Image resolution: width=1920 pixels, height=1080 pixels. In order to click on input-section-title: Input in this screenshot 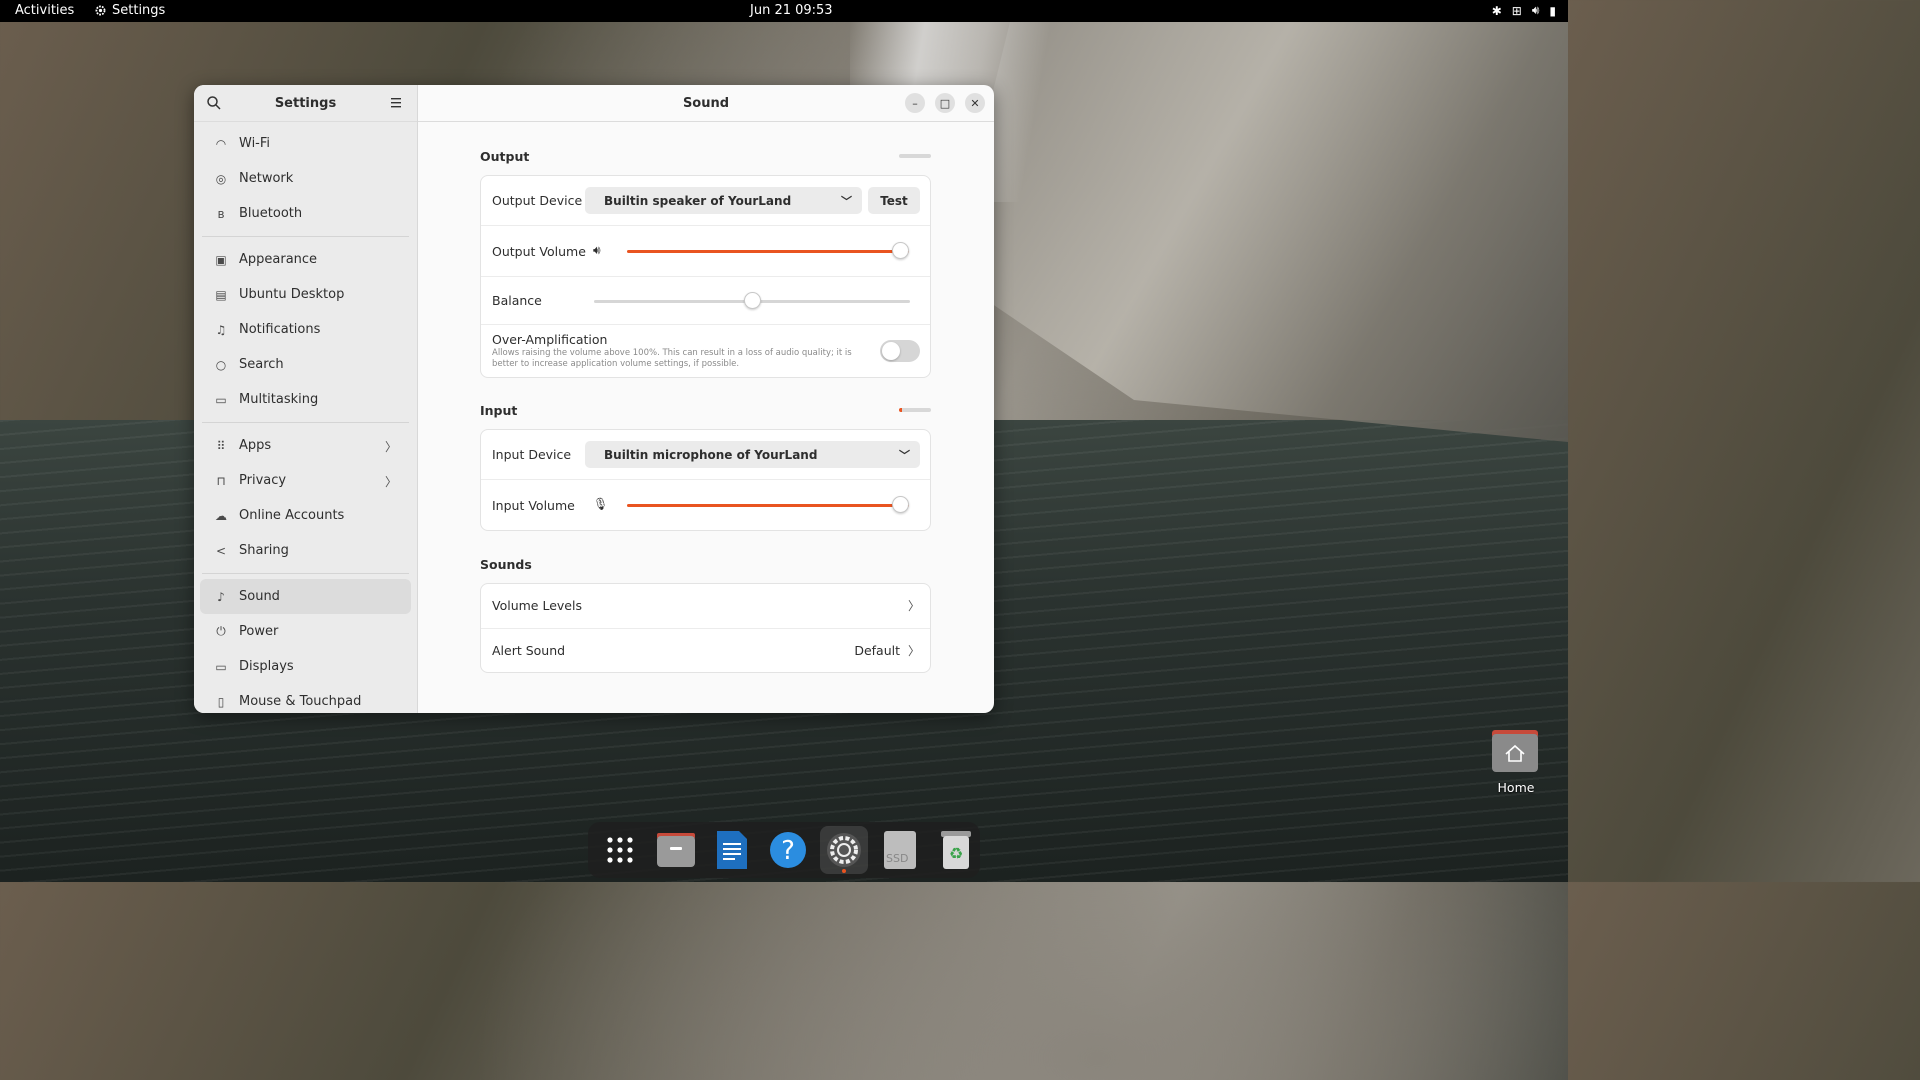, I will do `click(499, 410)`.